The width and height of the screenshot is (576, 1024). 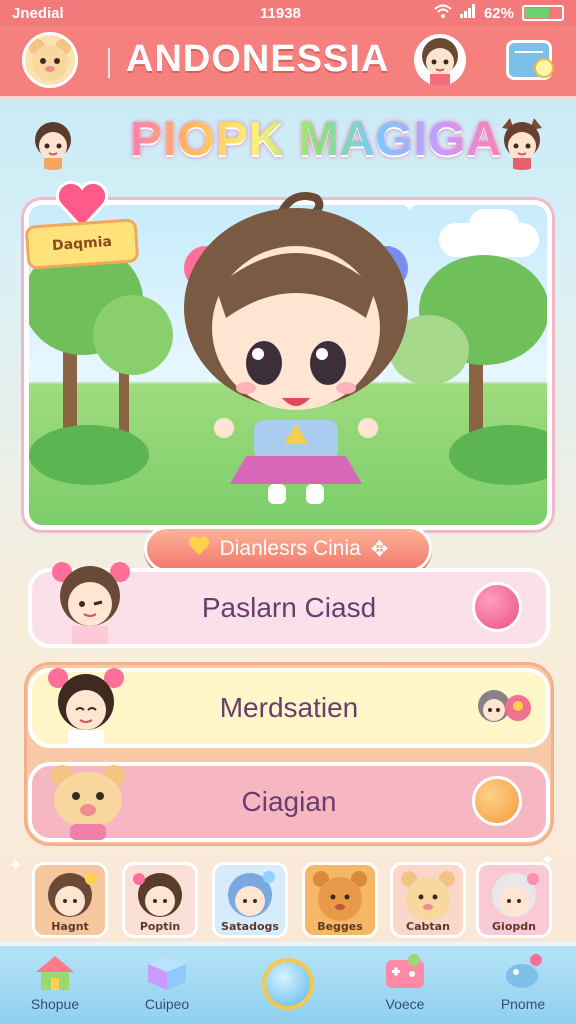 I want to click on bear-avatar-button, so click(x=50, y=60).